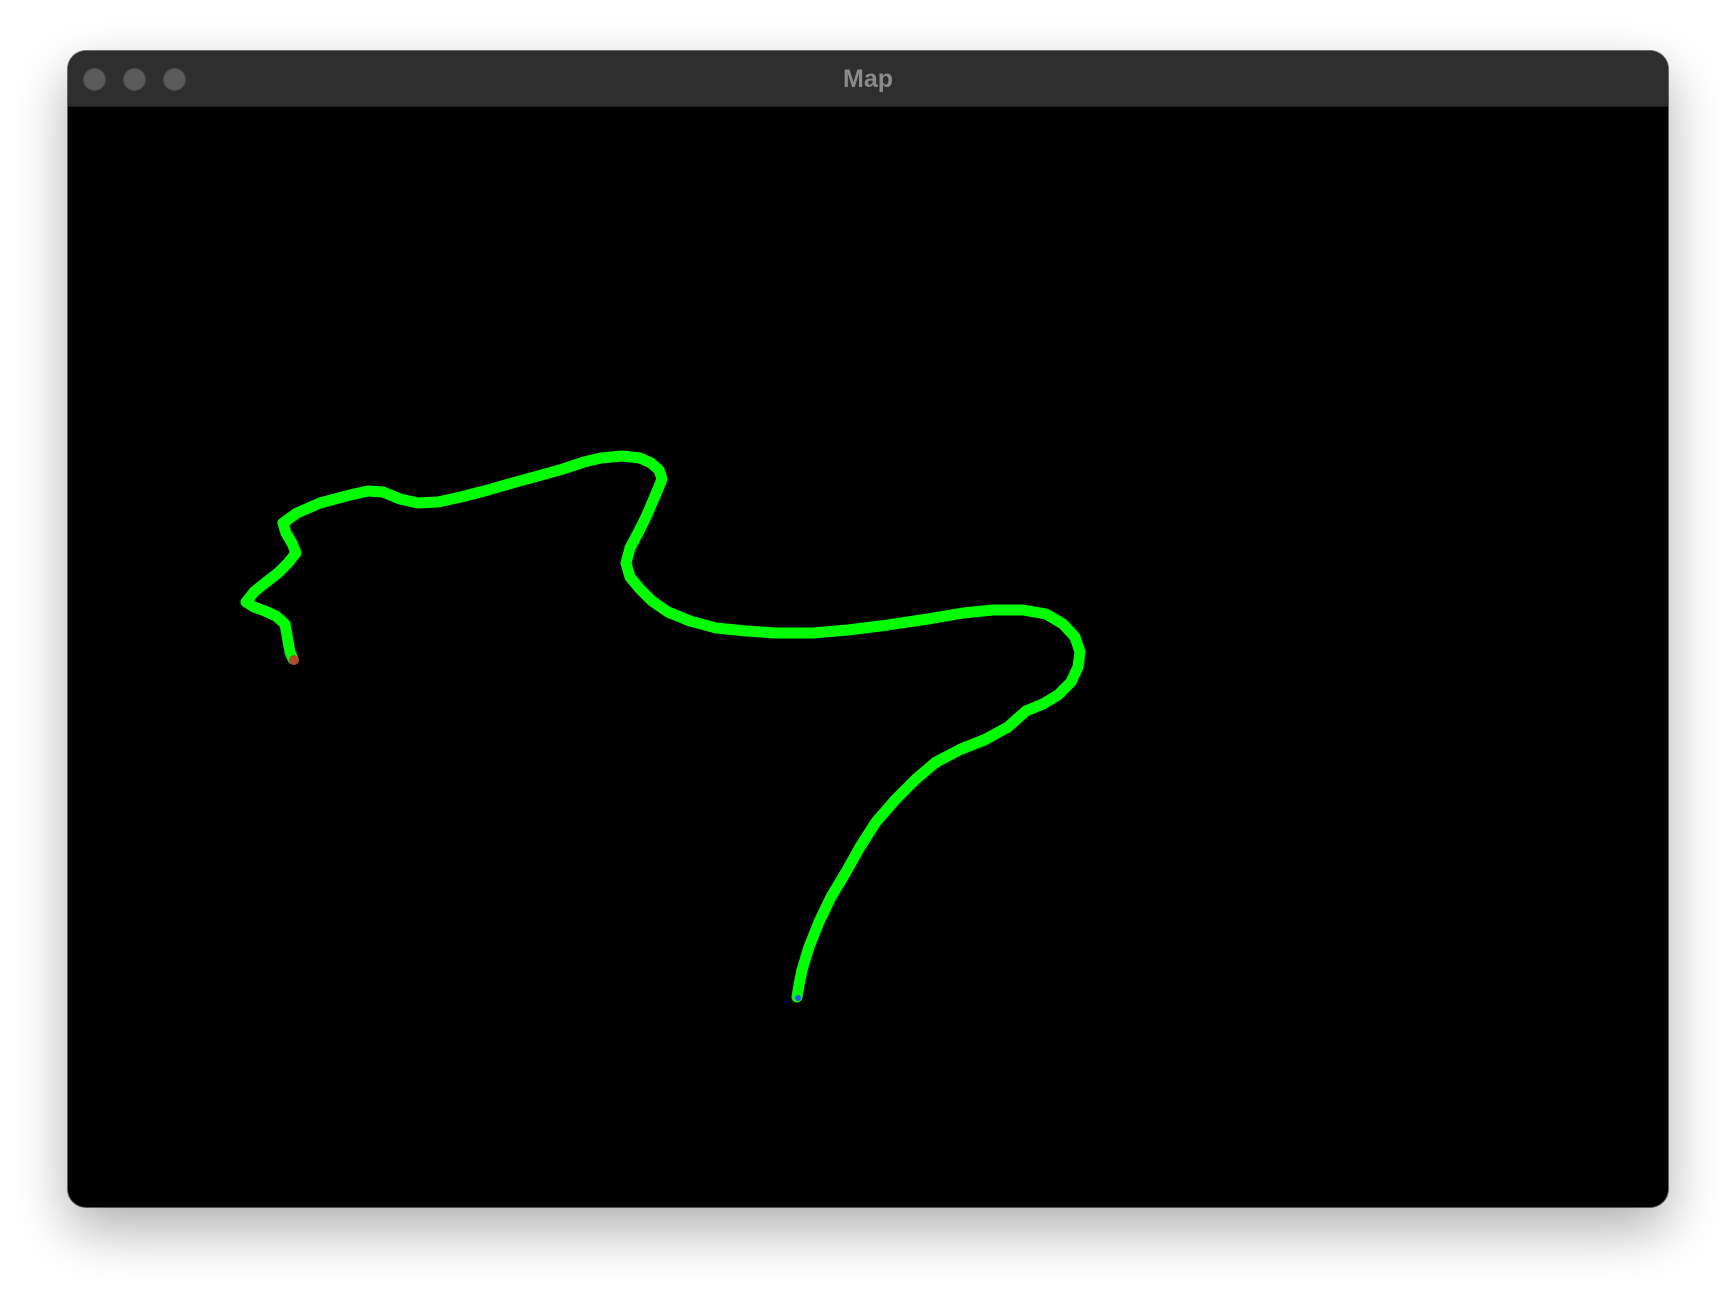  What do you see at coordinates (798, 998) in the screenshot?
I see `end-marker` at bounding box center [798, 998].